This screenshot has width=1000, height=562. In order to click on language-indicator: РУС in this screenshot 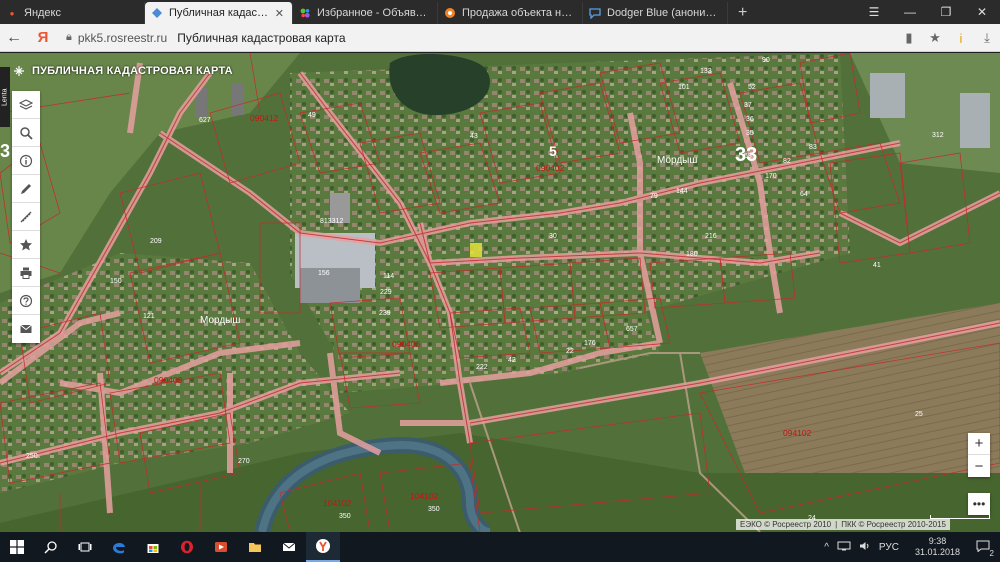, I will do `click(889, 547)`.